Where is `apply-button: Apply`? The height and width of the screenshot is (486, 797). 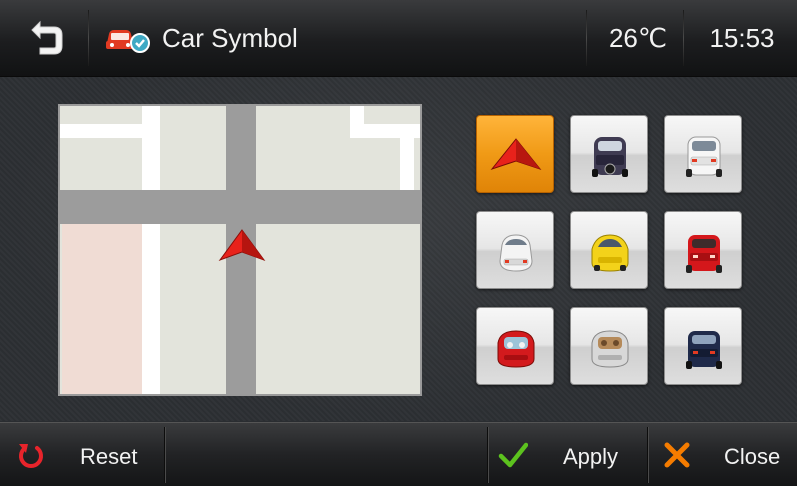 apply-button: Apply is located at coordinates (567, 454).